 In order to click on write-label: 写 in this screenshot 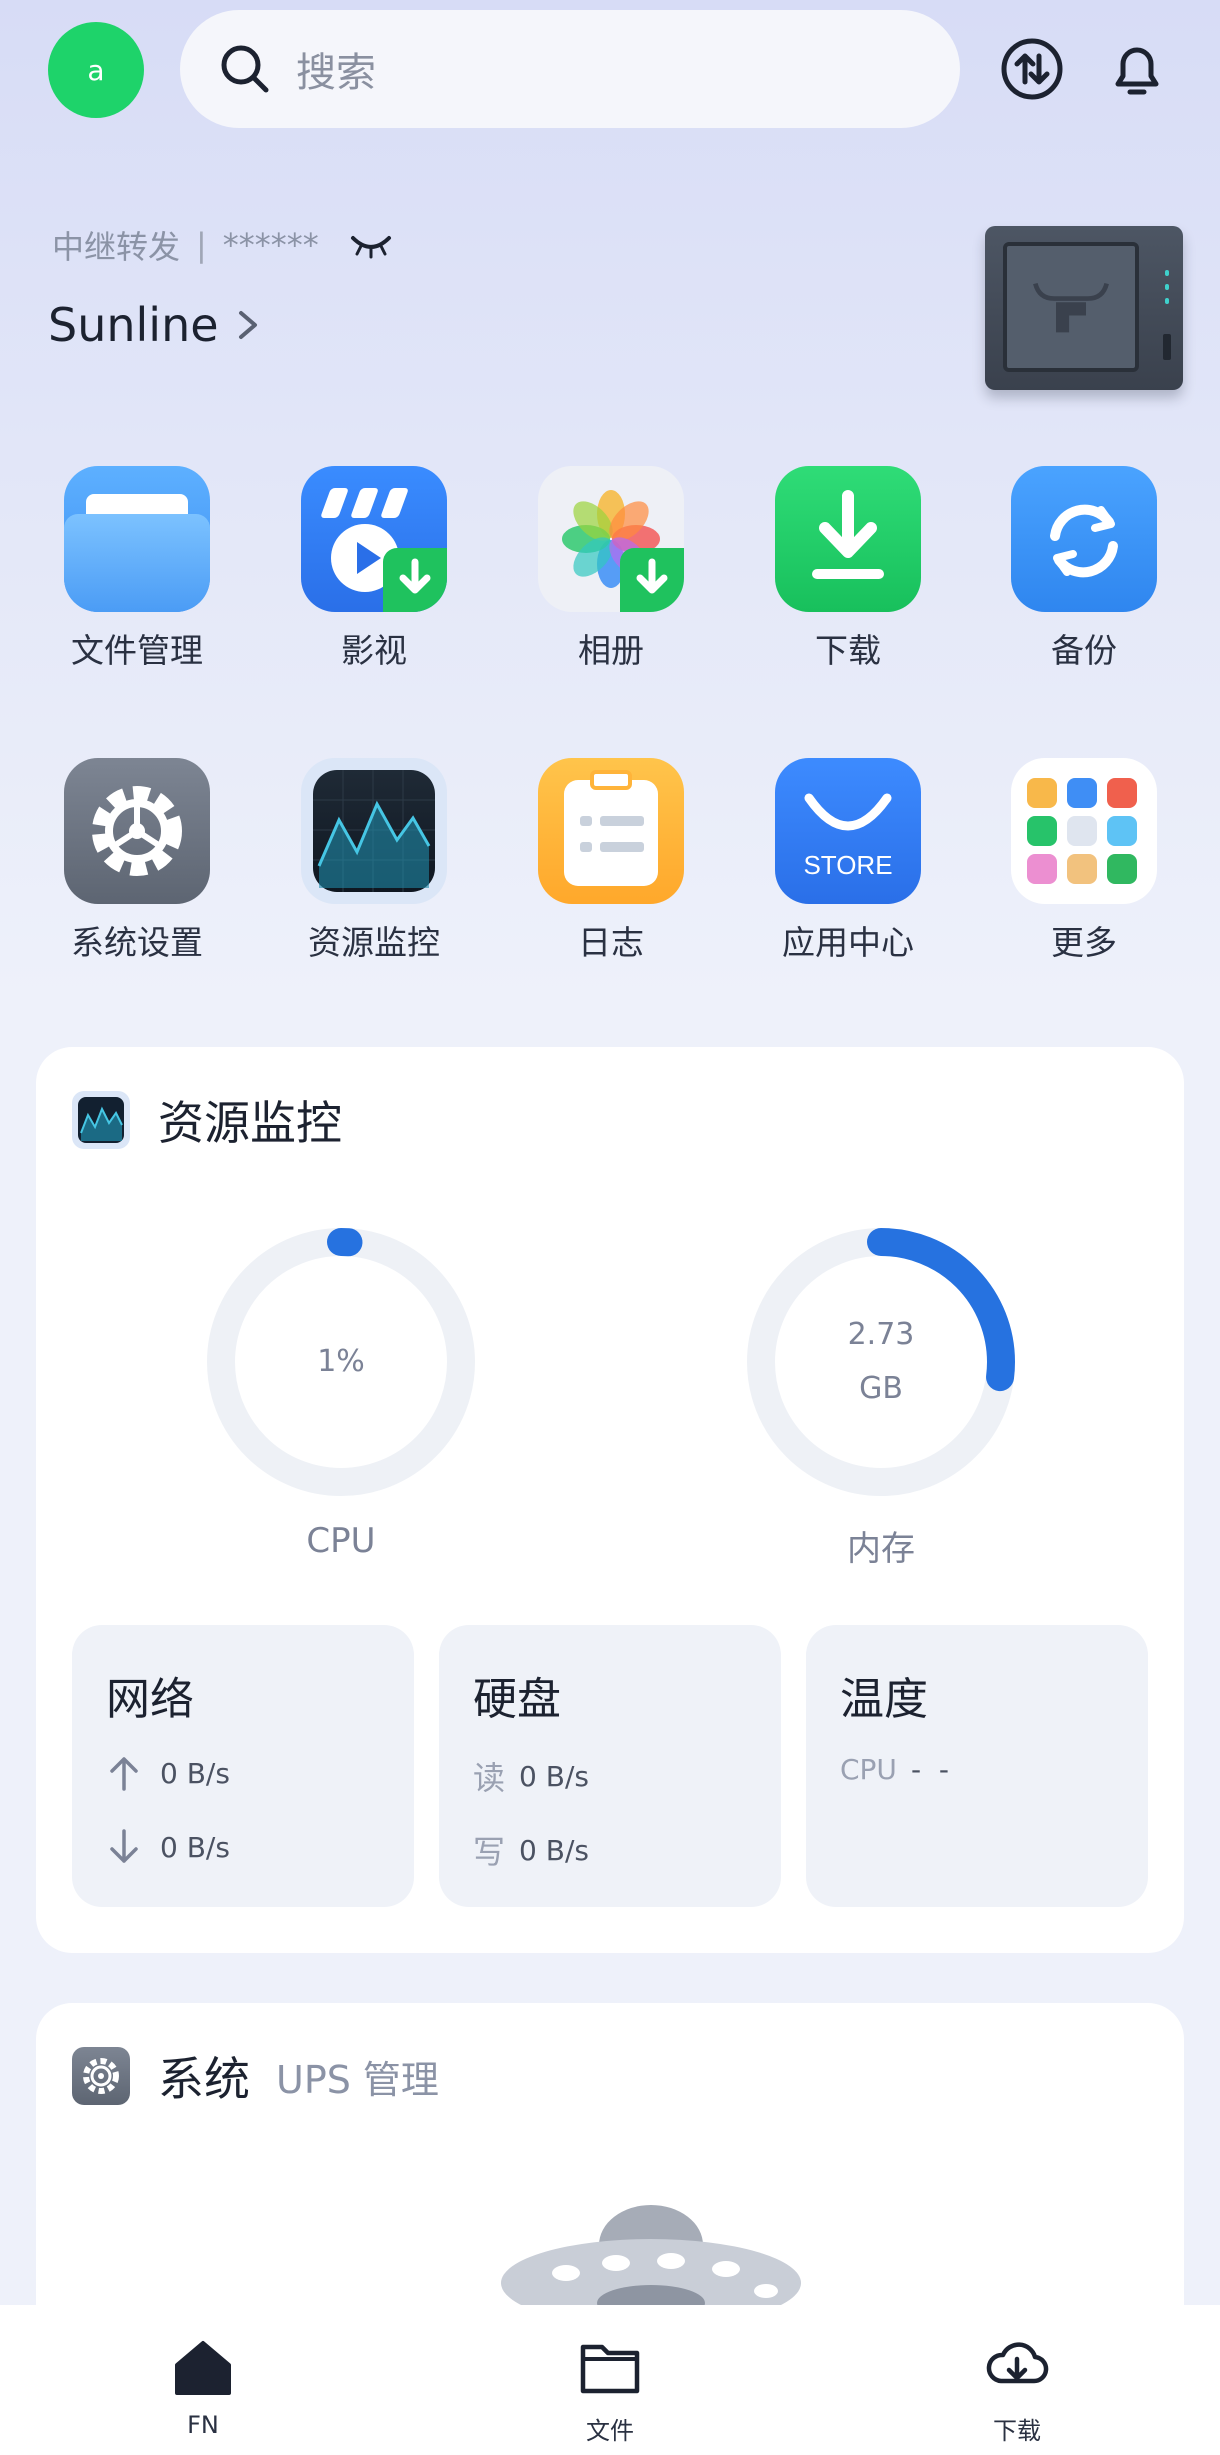, I will do `click(489, 1852)`.